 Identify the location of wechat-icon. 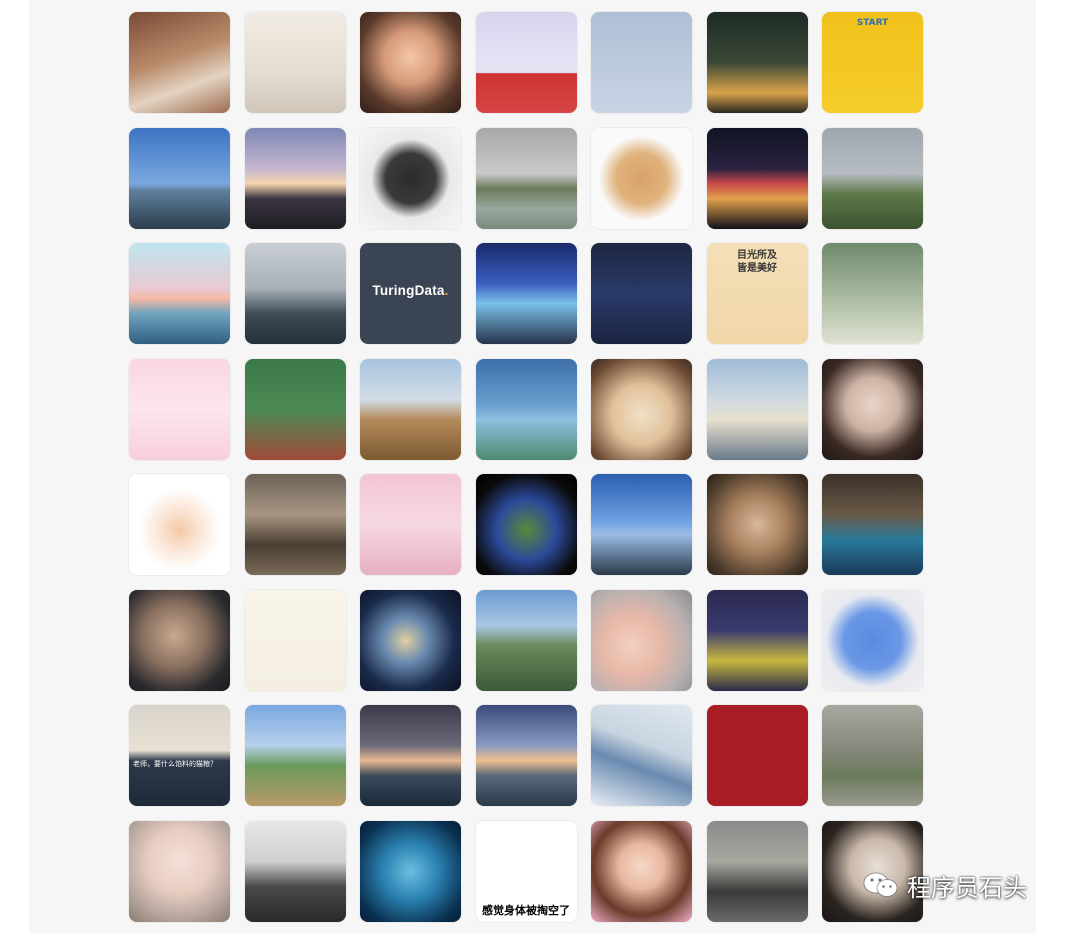
(880, 884).